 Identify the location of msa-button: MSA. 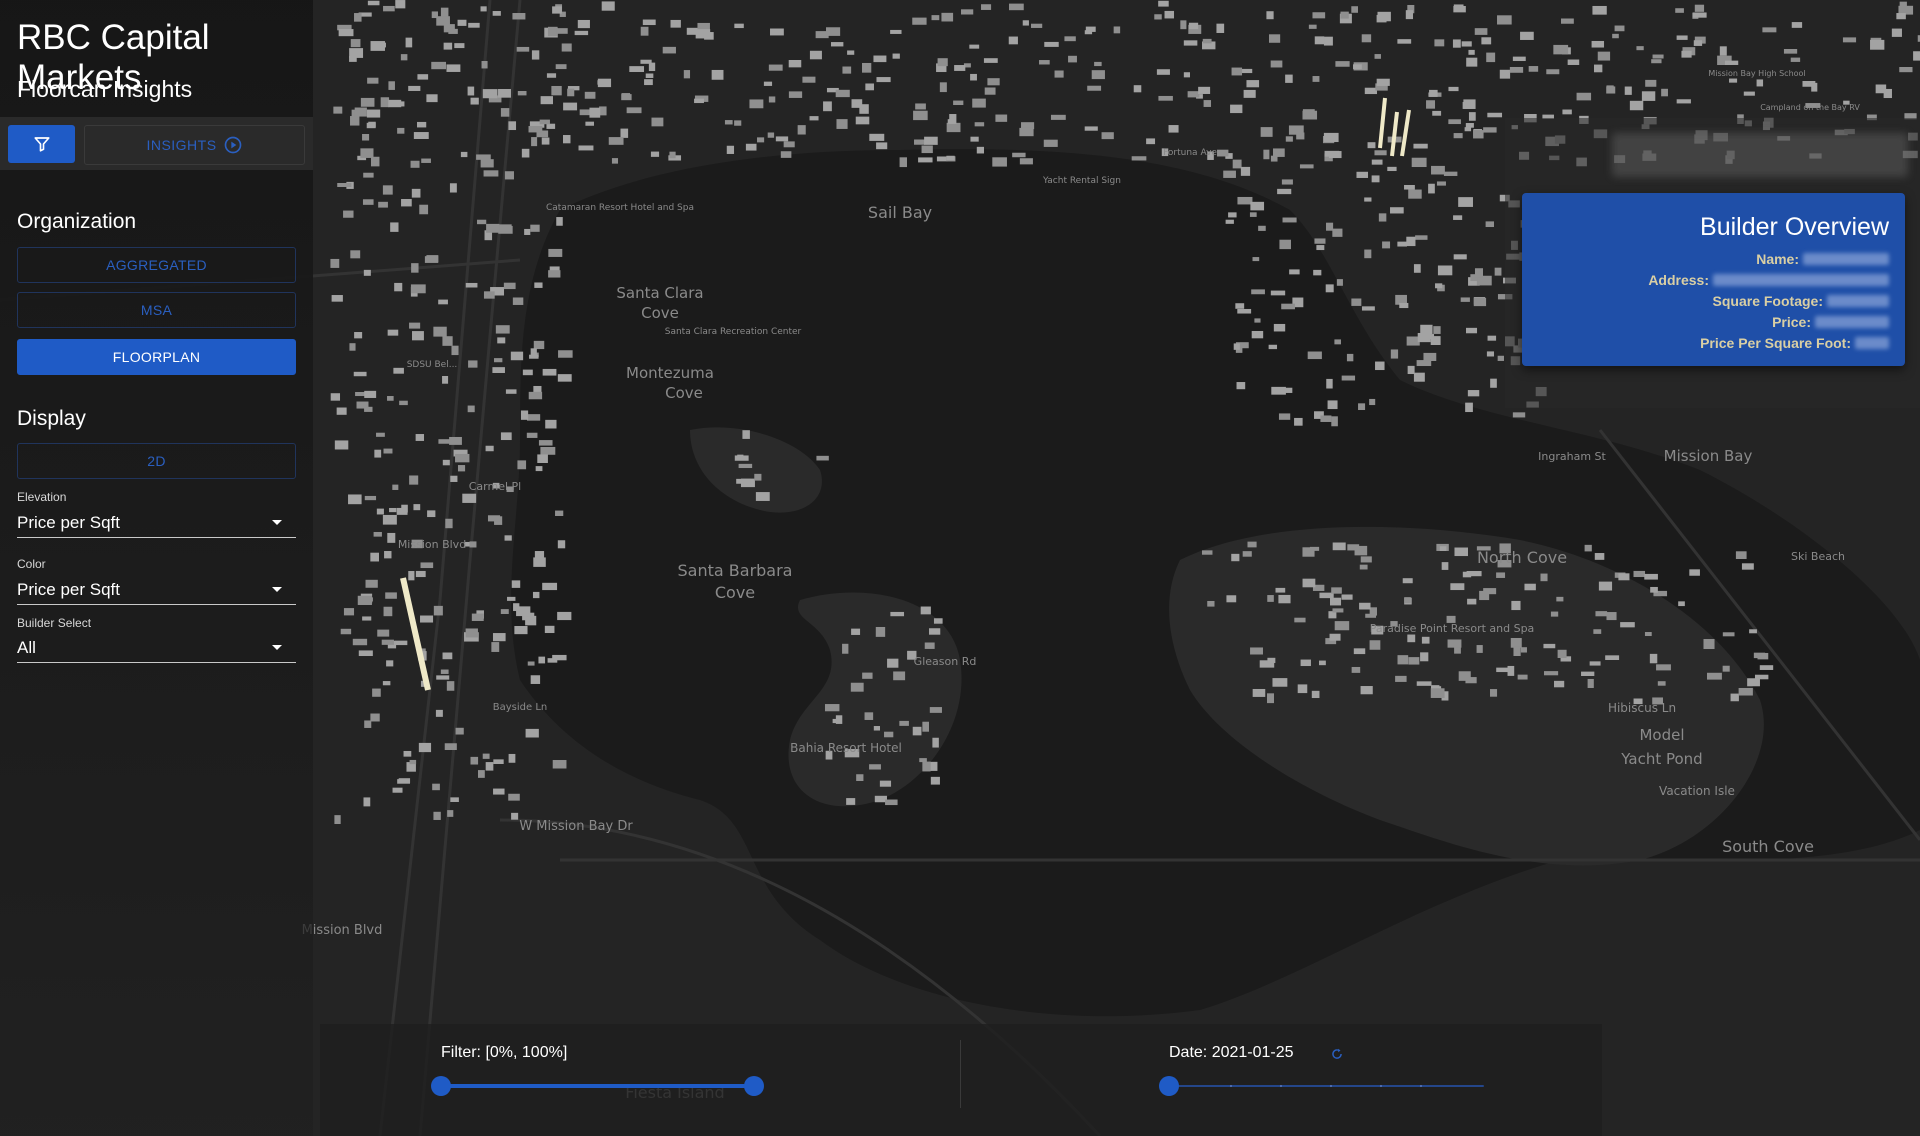
(156, 310).